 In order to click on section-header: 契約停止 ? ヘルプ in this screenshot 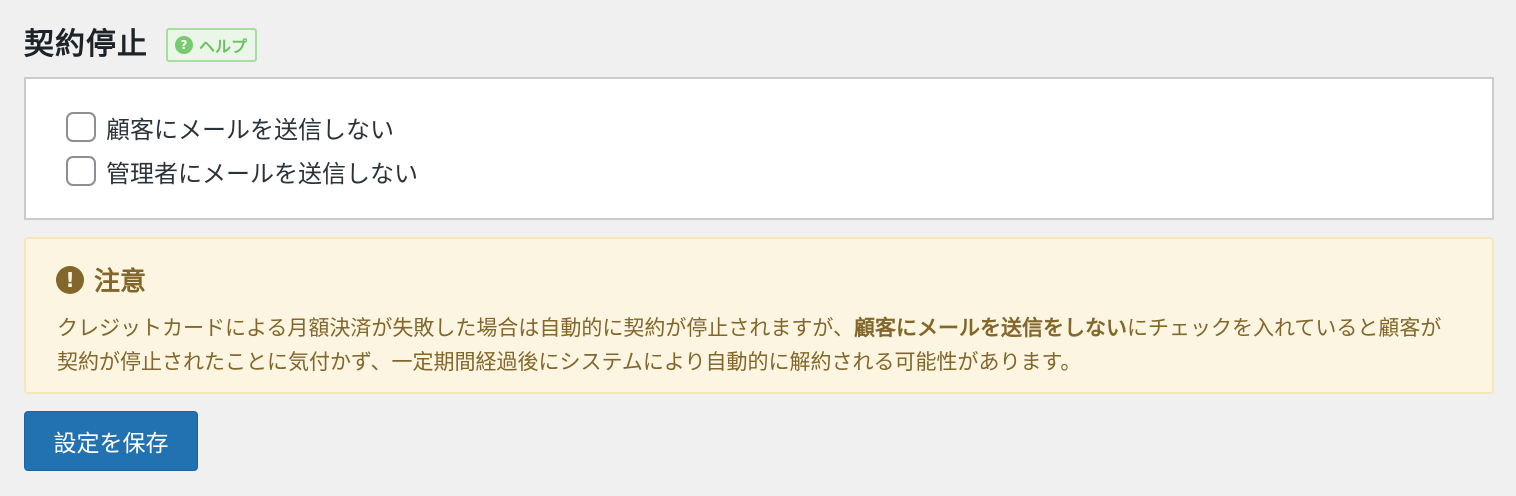, I will do `click(141, 41)`.